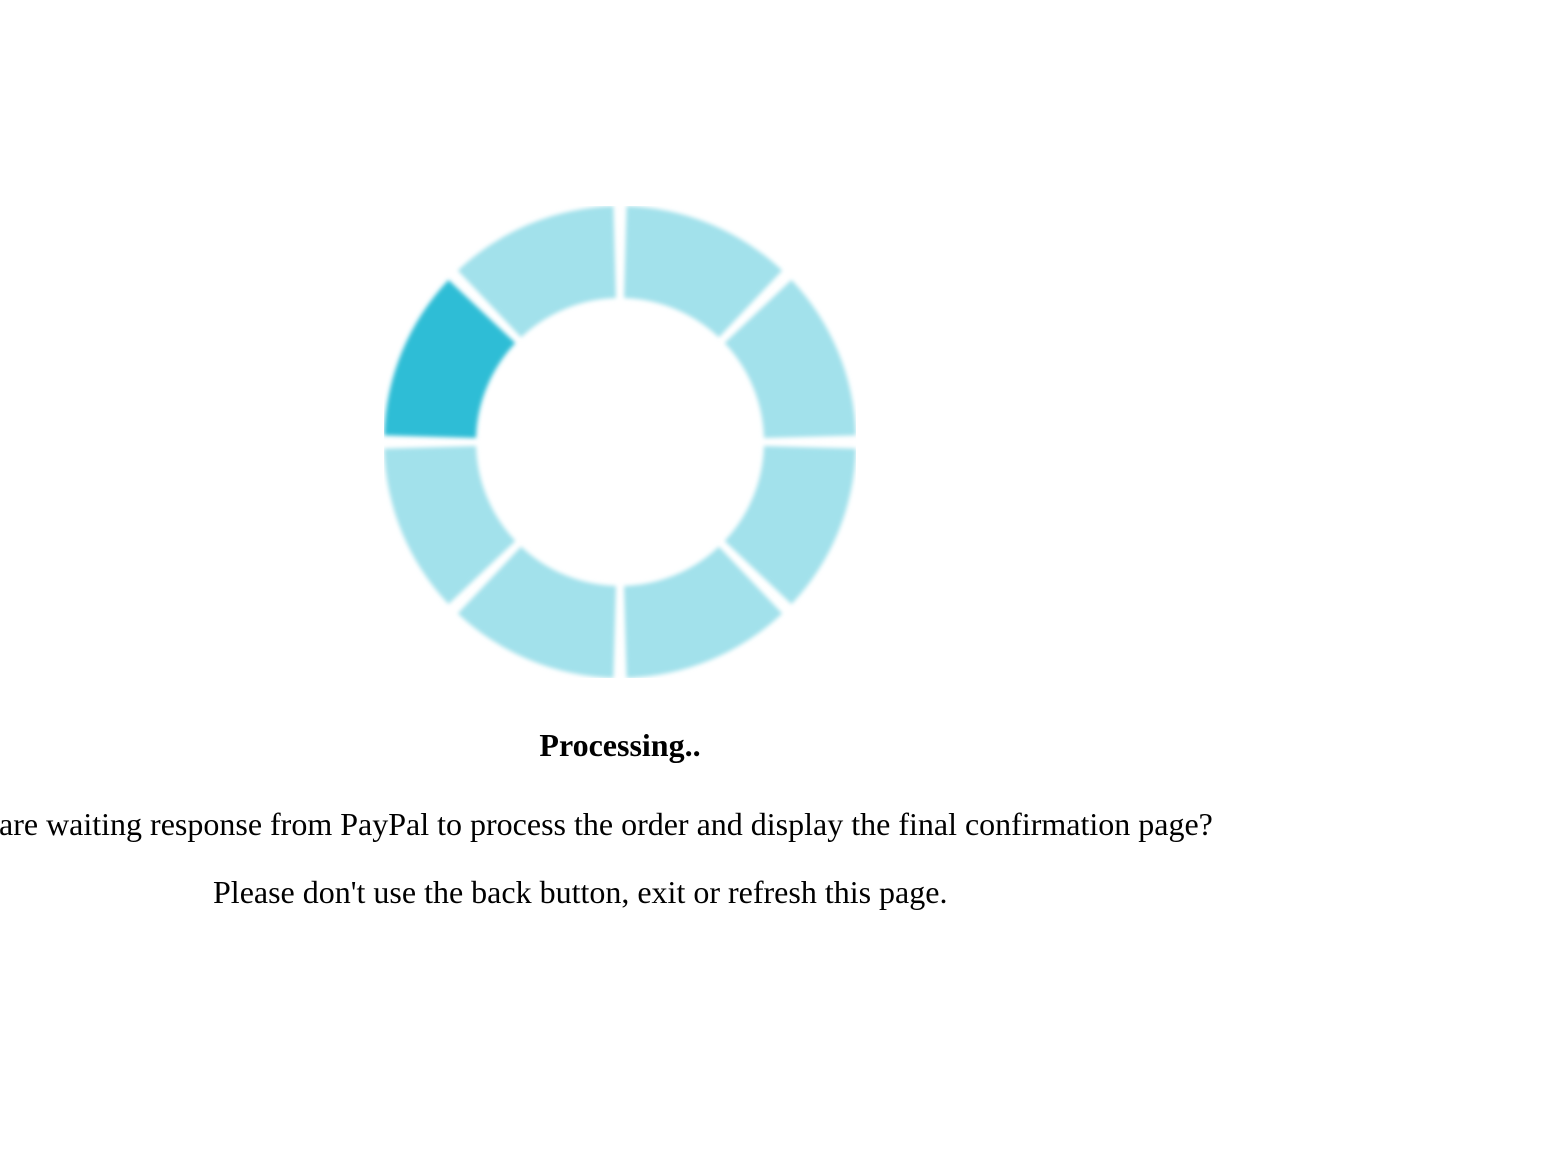 The height and width of the screenshot is (1166, 1562). Describe the element at coordinates (620, 745) in the screenshot. I see `processing-title: Processing..` at that location.